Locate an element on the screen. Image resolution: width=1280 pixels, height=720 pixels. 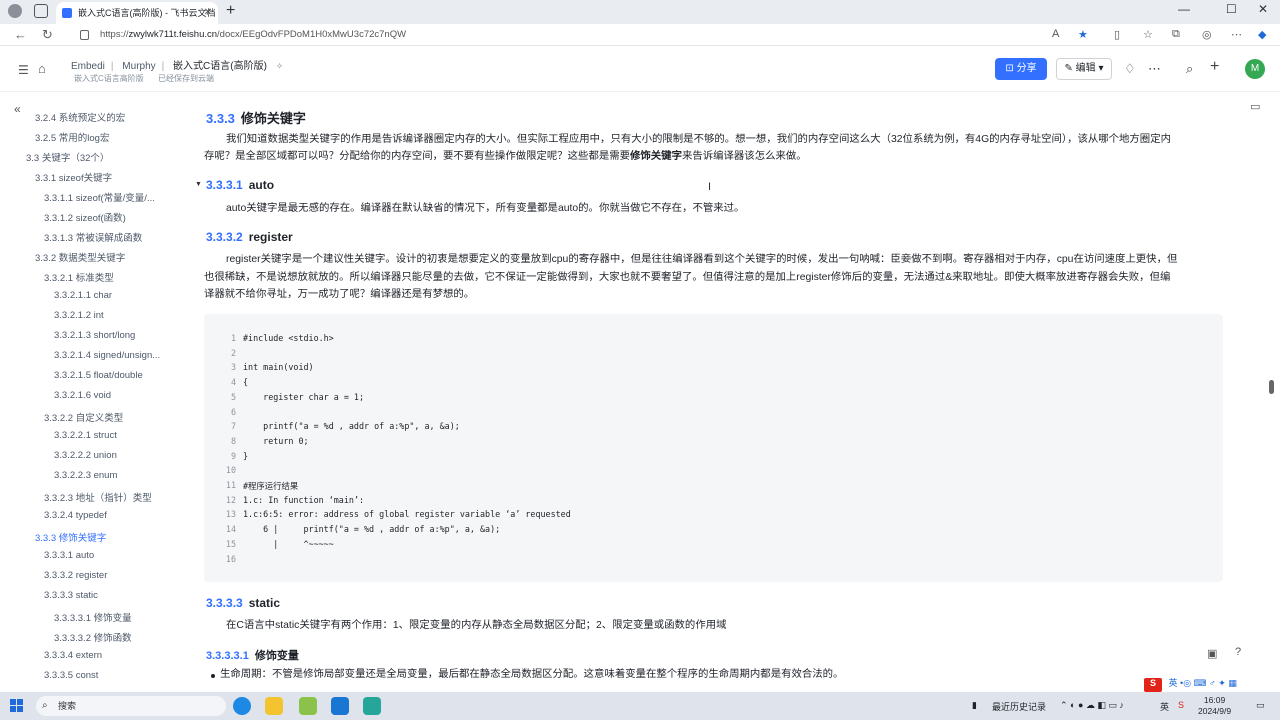
toc-item: 3.3.2.2.2 union is located at coordinates (112, 455).